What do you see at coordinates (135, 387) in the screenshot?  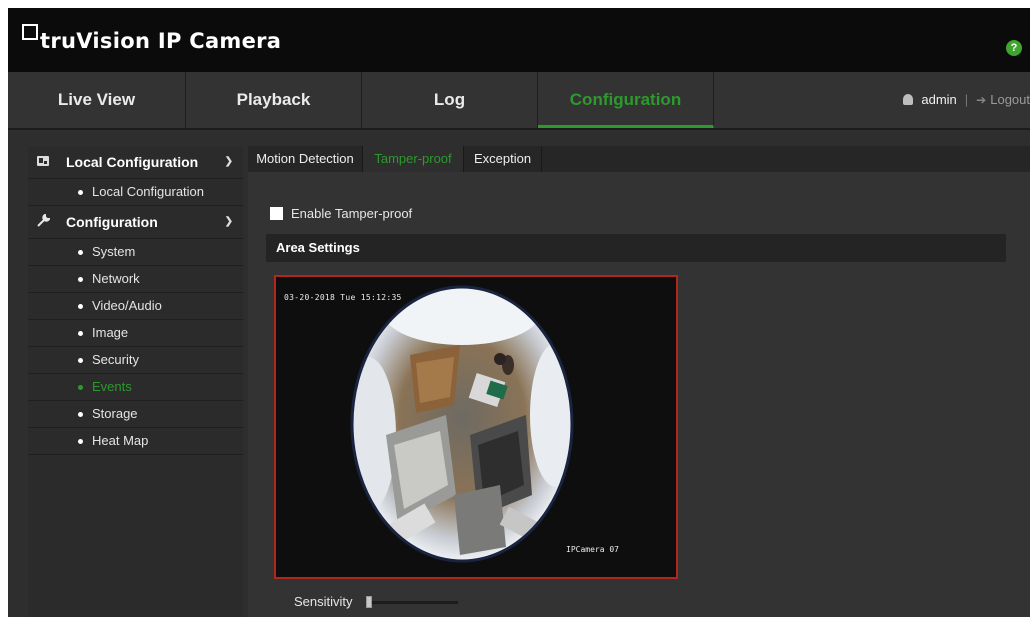 I see `sidebar-item-events: Events` at bounding box center [135, 387].